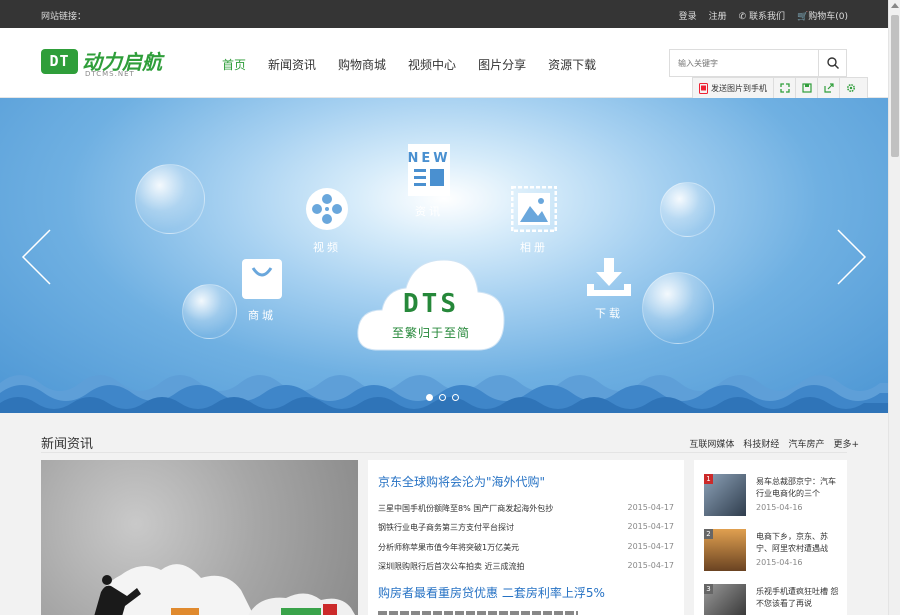 Image resolution: width=900 pixels, height=615 pixels. Describe the element at coordinates (431, 304) in the screenshot. I see `banner-brand-logo: DTS` at that location.